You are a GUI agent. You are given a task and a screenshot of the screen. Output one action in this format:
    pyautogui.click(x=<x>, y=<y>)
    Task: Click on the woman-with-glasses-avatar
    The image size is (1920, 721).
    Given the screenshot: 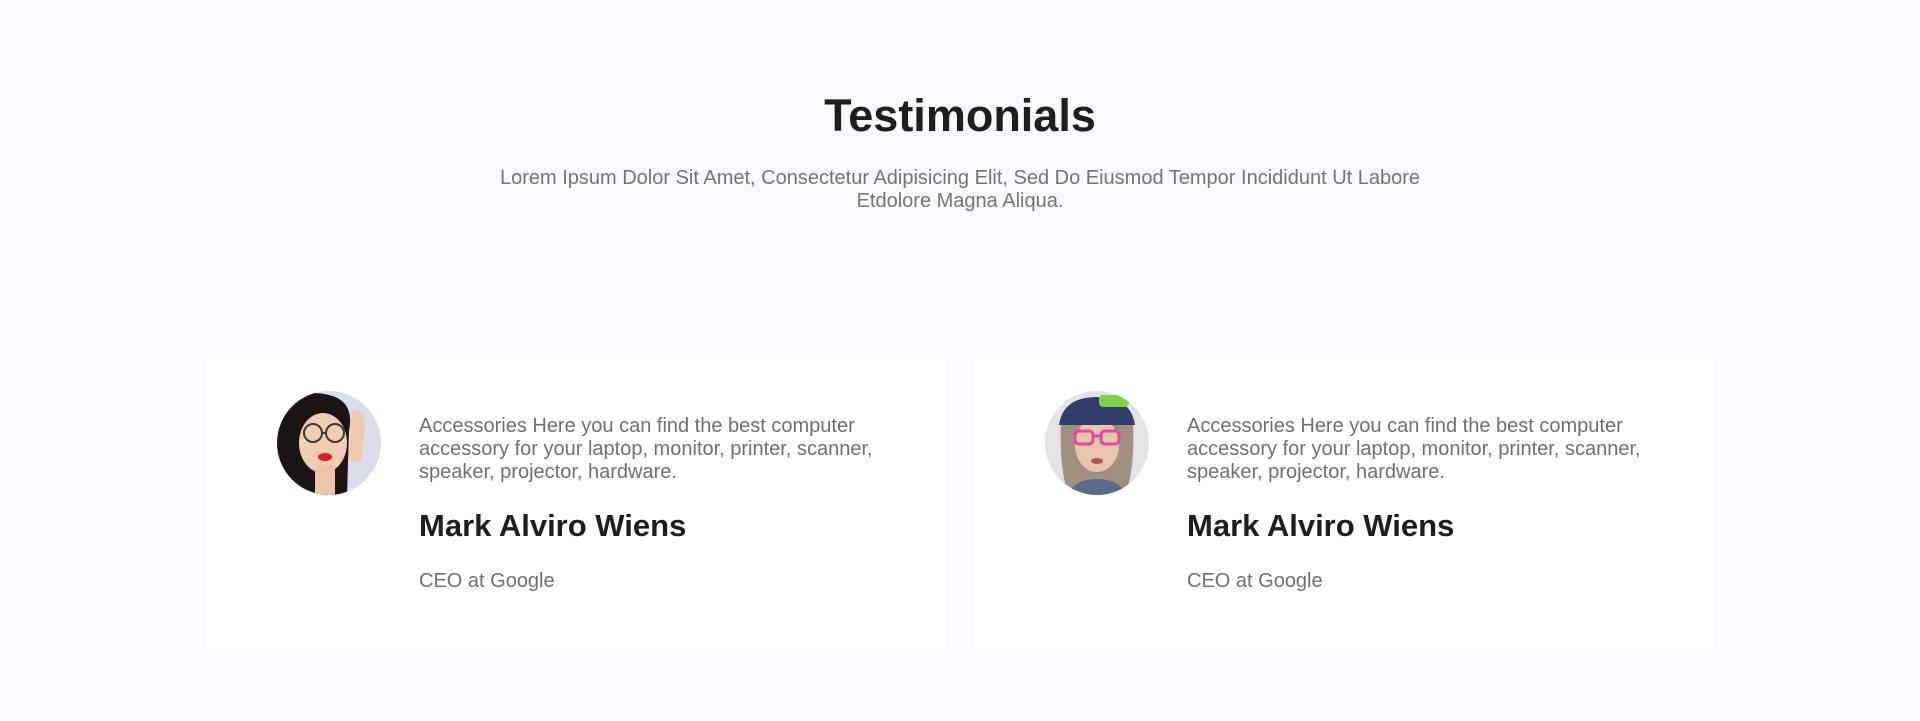 What is the action you would take?
    pyautogui.click(x=329, y=443)
    